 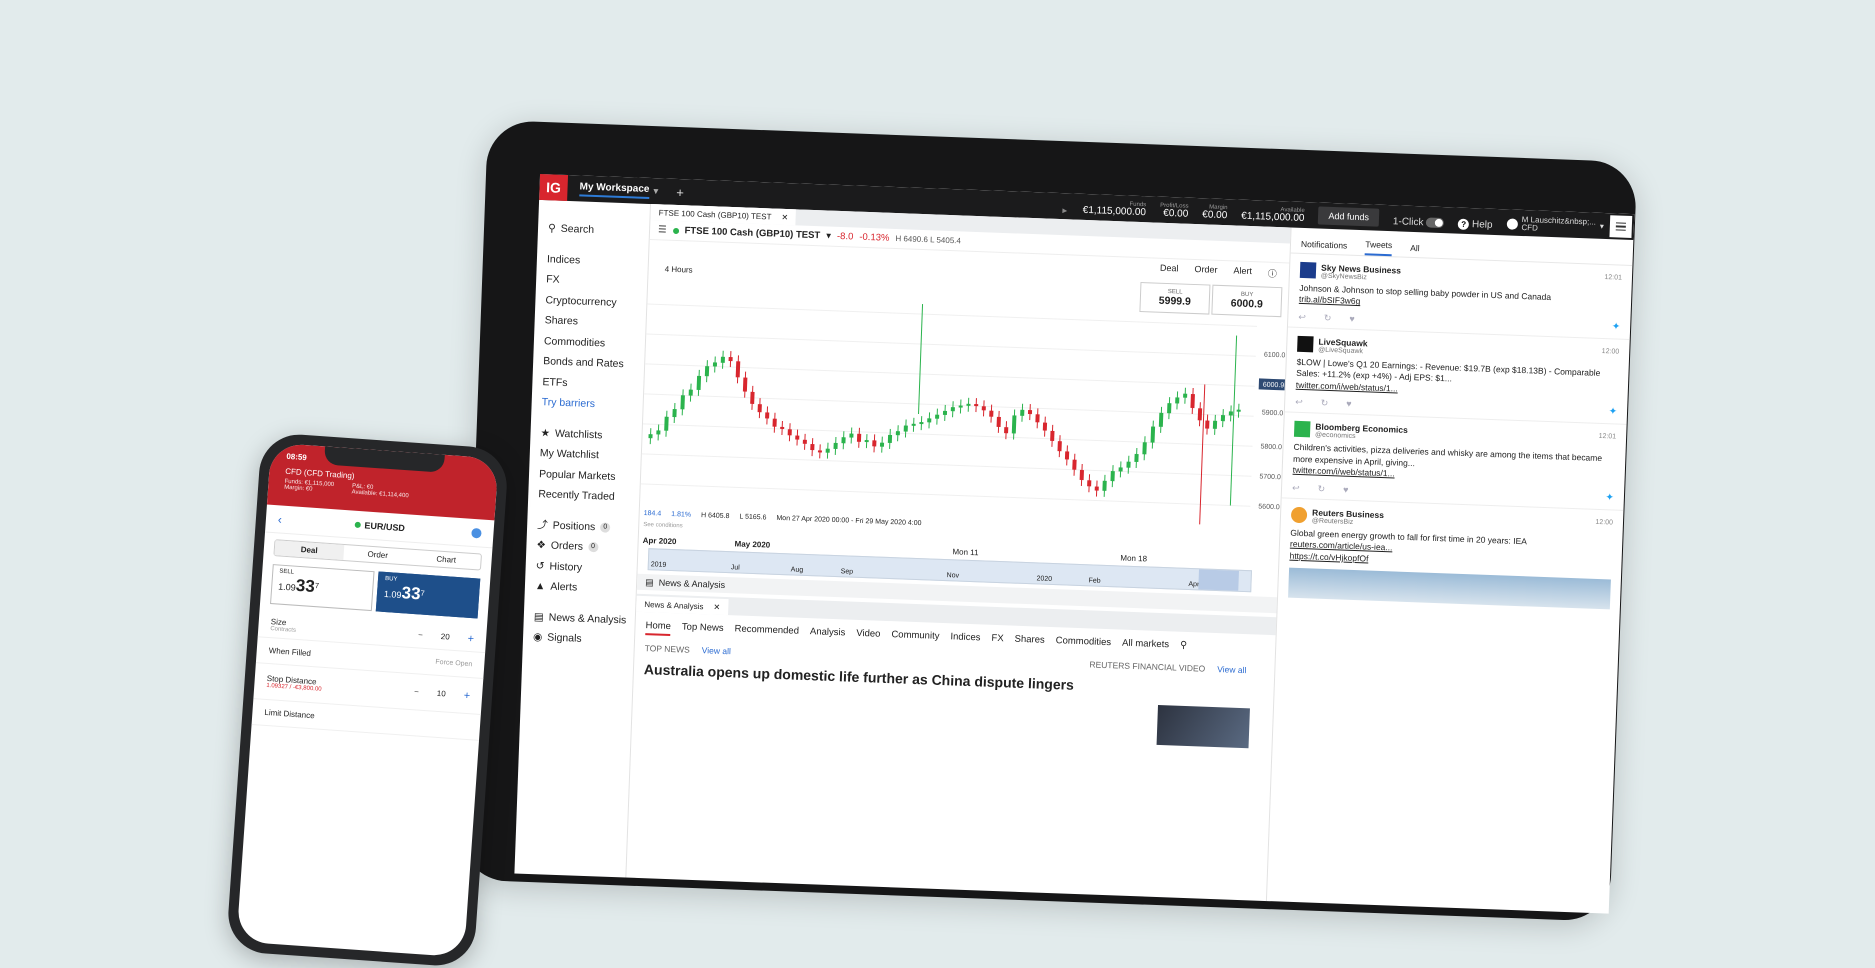 I want to click on news-nav-analysis: Analysis, so click(x=828, y=634).